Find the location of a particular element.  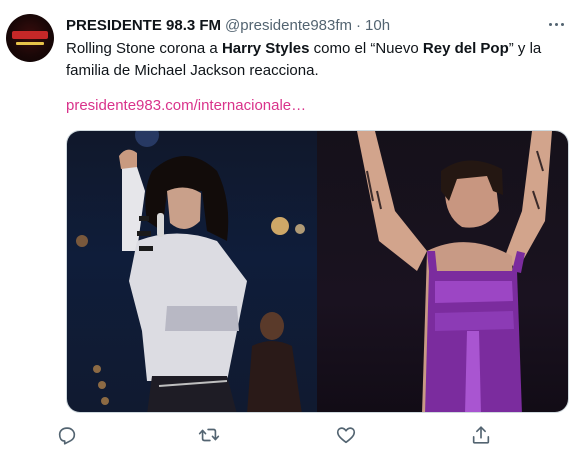

tweet-text-bold2: Rey del Pop is located at coordinates (465, 48).